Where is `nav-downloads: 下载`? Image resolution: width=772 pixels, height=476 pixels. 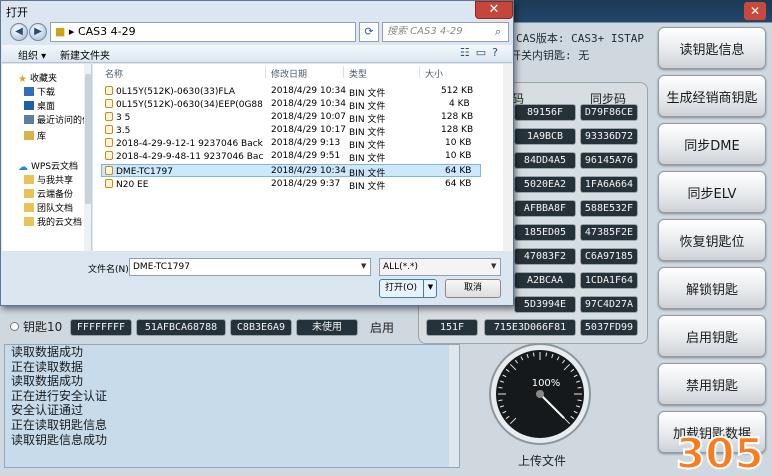
nav-downloads: 下载 is located at coordinates (39, 91).